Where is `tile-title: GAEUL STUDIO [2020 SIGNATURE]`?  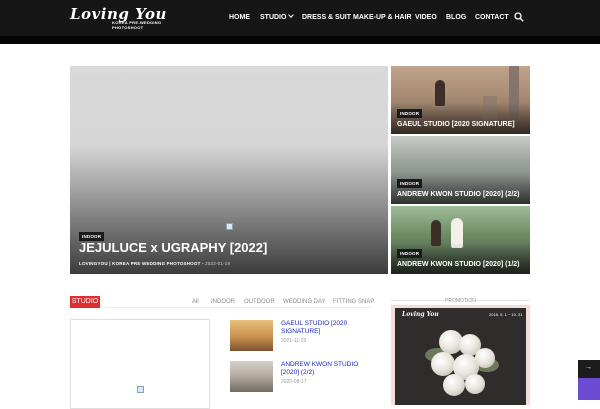 tile-title: GAEUL STUDIO [2020 SIGNATURE] is located at coordinates (456, 124).